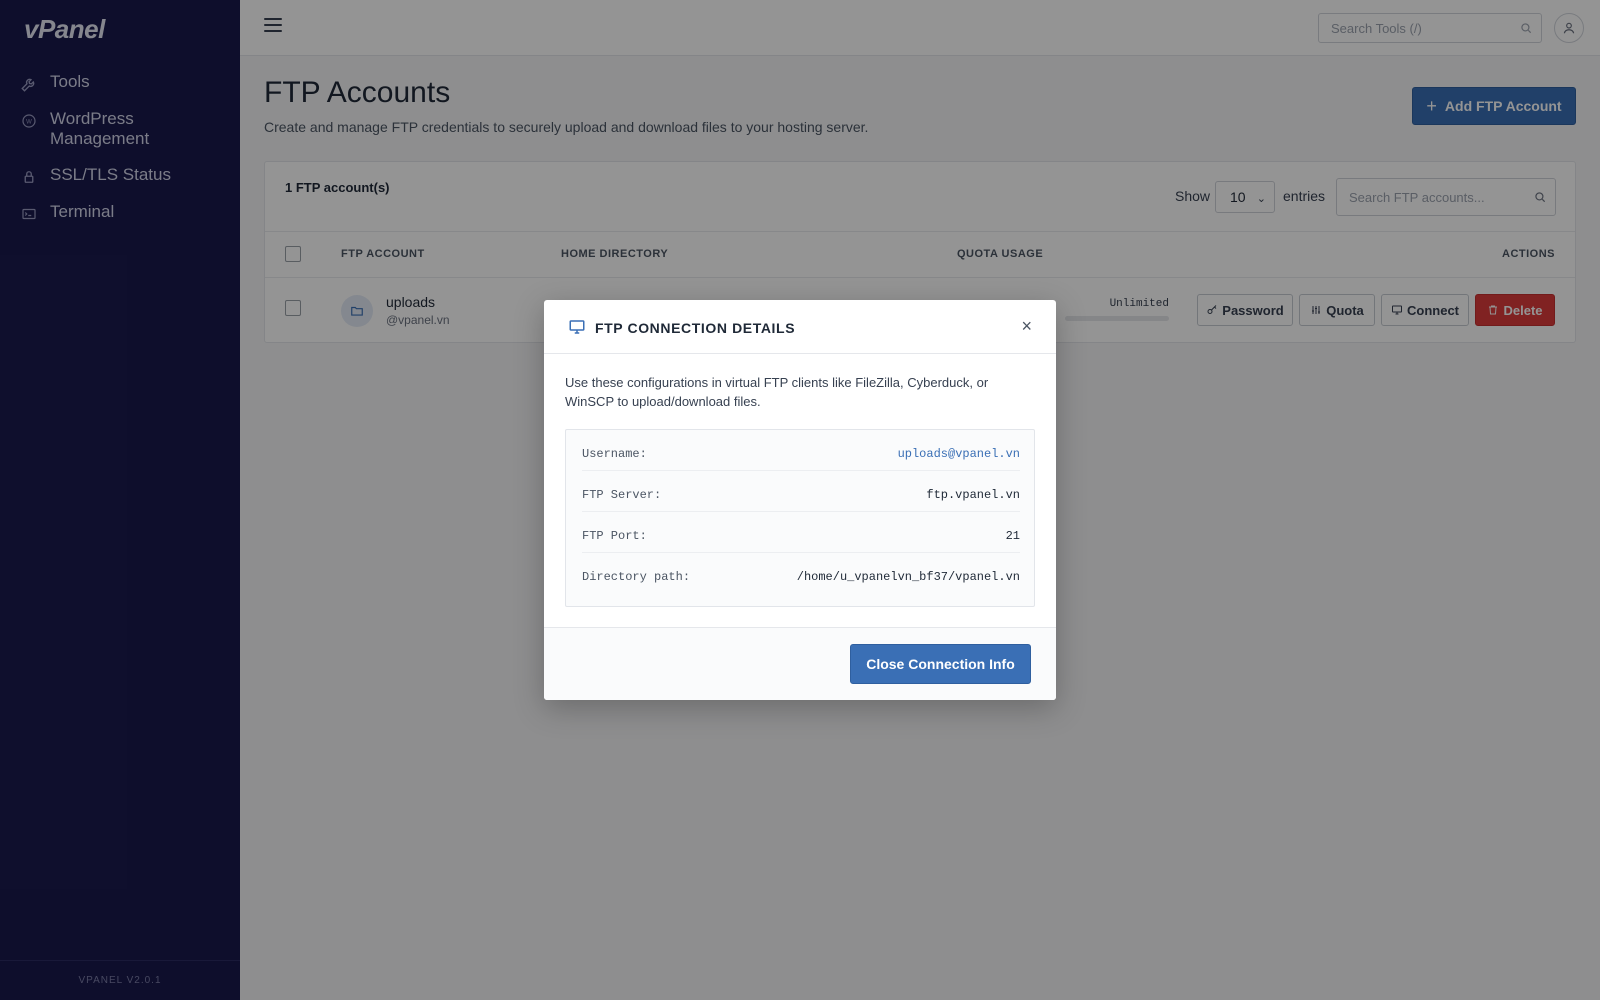  I want to click on detail-value-username: uploads@vpanel.vn, so click(959, 454).